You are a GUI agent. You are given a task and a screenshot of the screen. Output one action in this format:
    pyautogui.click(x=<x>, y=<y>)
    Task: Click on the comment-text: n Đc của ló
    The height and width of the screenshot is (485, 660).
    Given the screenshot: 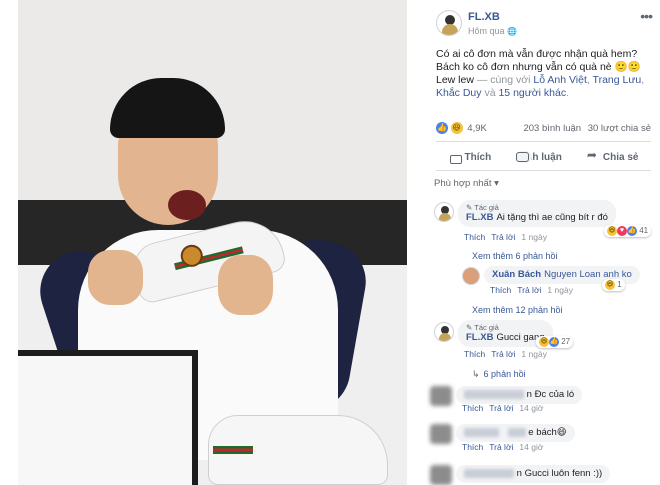 What is the action you would take?
    pyautogui.click(x=550, y=394)
    